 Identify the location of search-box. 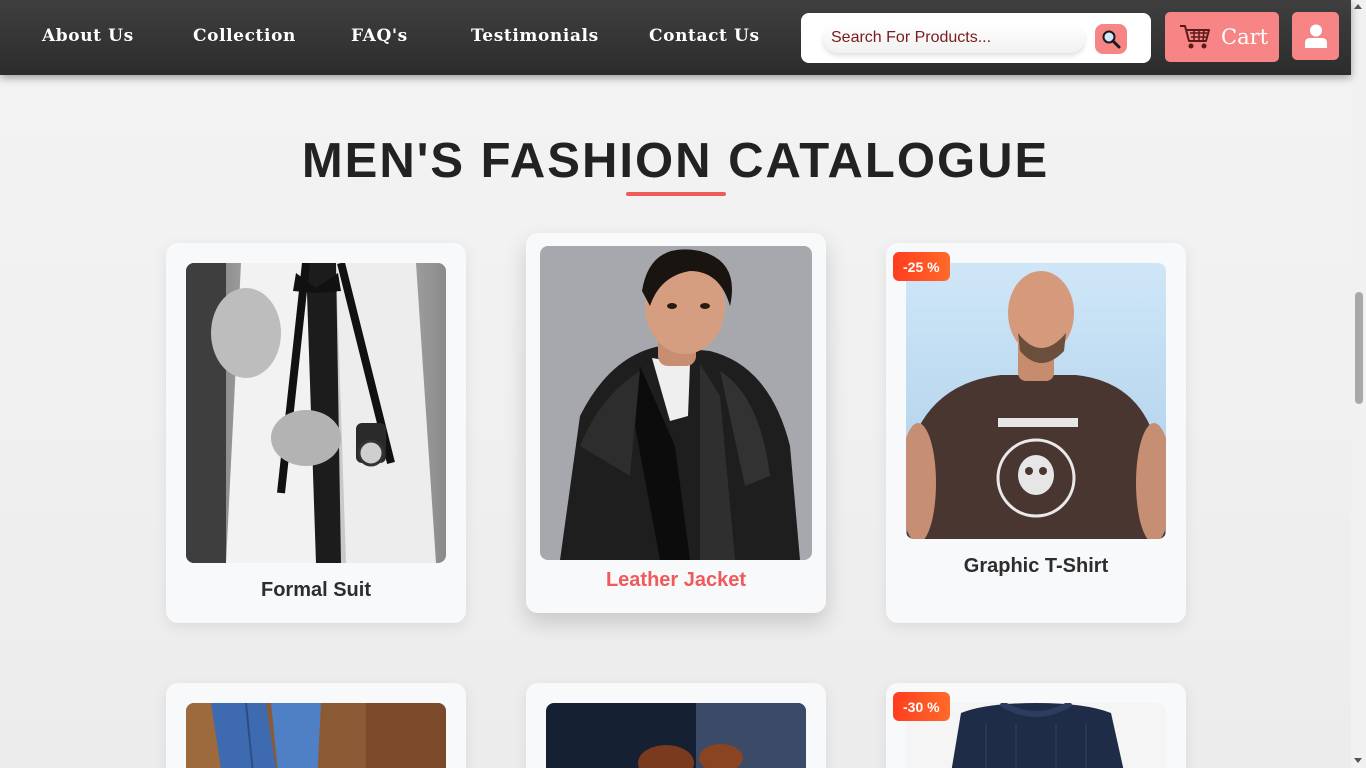
(976, 38).